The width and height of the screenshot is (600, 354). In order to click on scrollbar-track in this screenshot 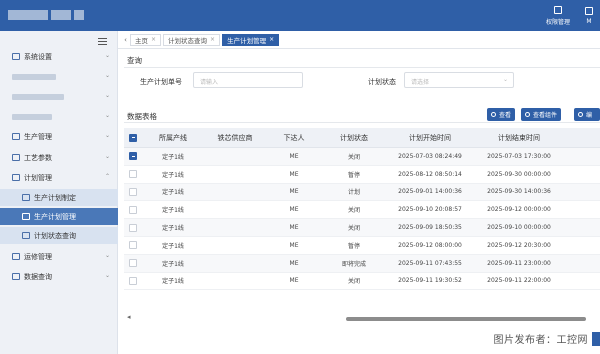, I will do `click(366, 319)`.